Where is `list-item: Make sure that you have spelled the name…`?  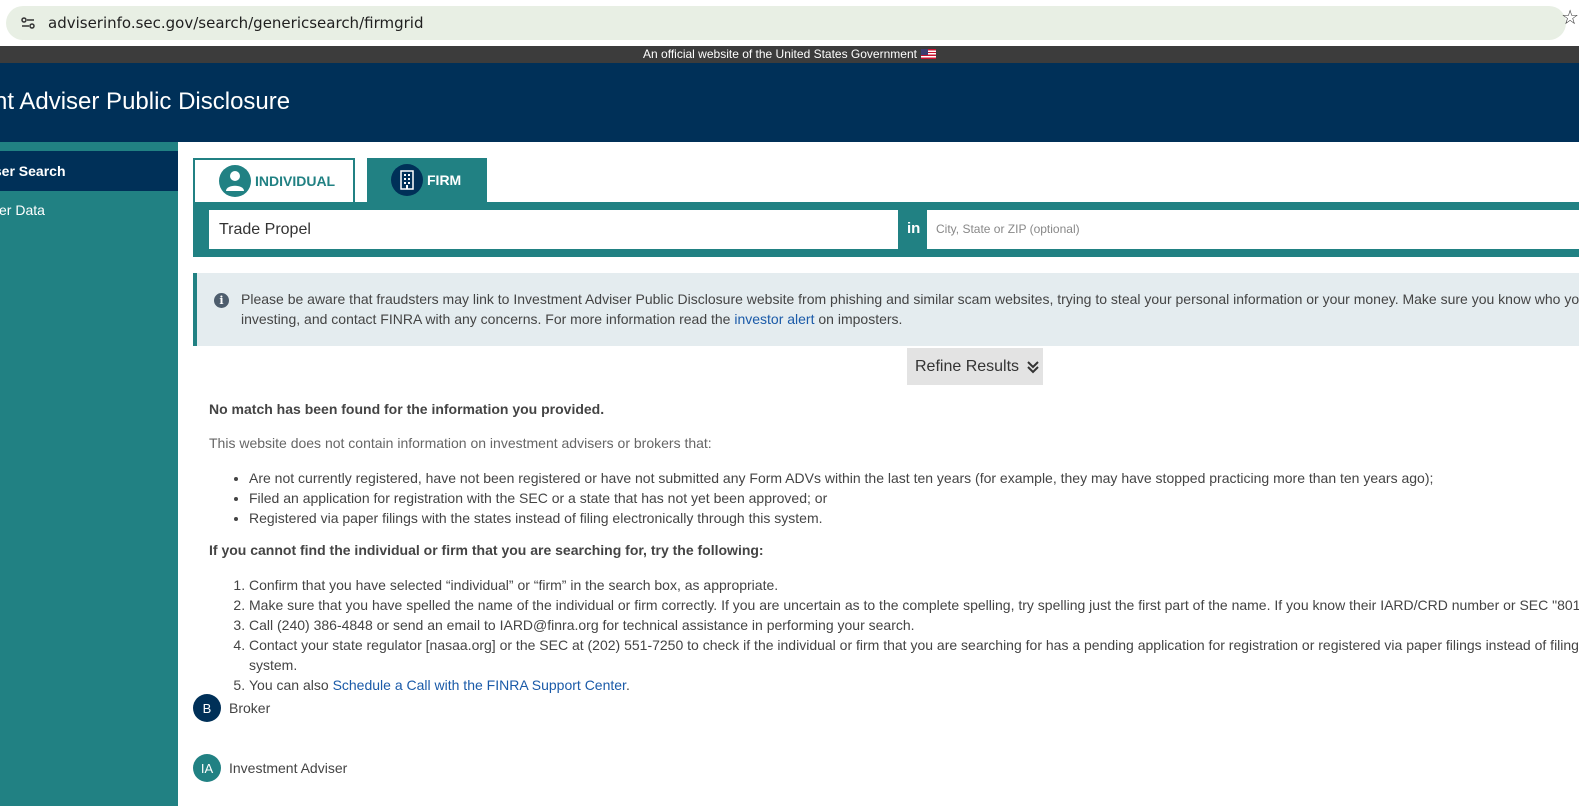 list-item: Make sure that you have spelled the name… is located at coordinates (914, 605).